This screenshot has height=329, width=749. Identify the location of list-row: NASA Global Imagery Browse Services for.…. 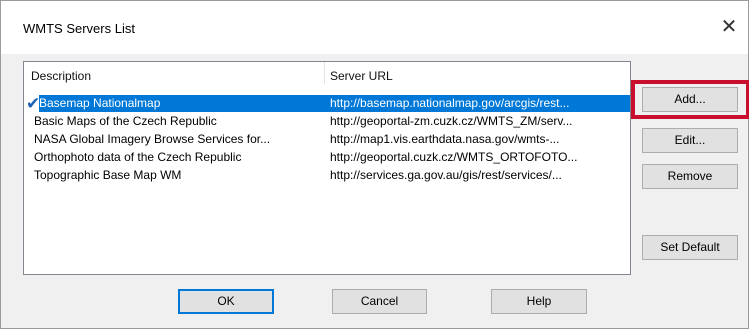
(327, 139).